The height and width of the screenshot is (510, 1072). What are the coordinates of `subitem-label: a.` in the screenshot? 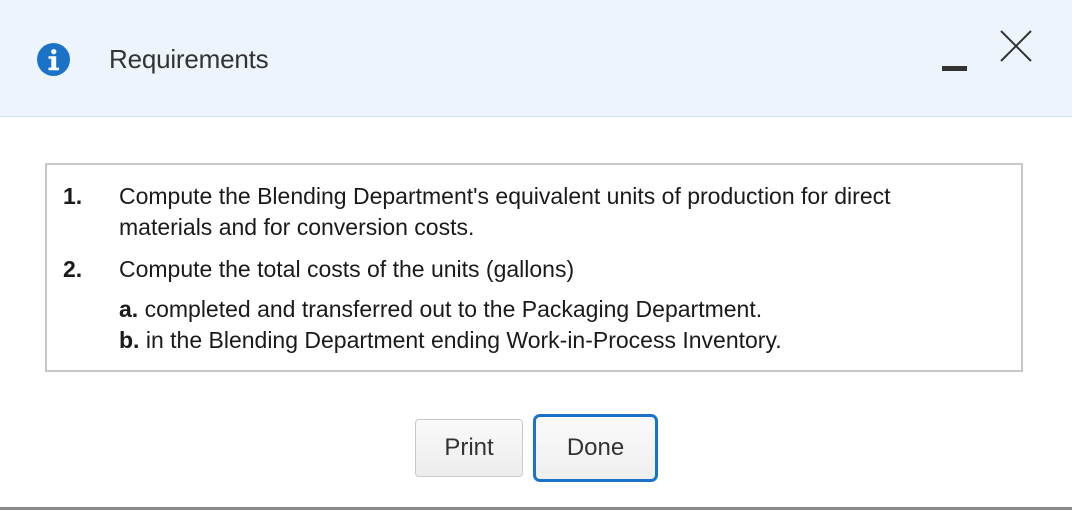 It's located at (129, 309).